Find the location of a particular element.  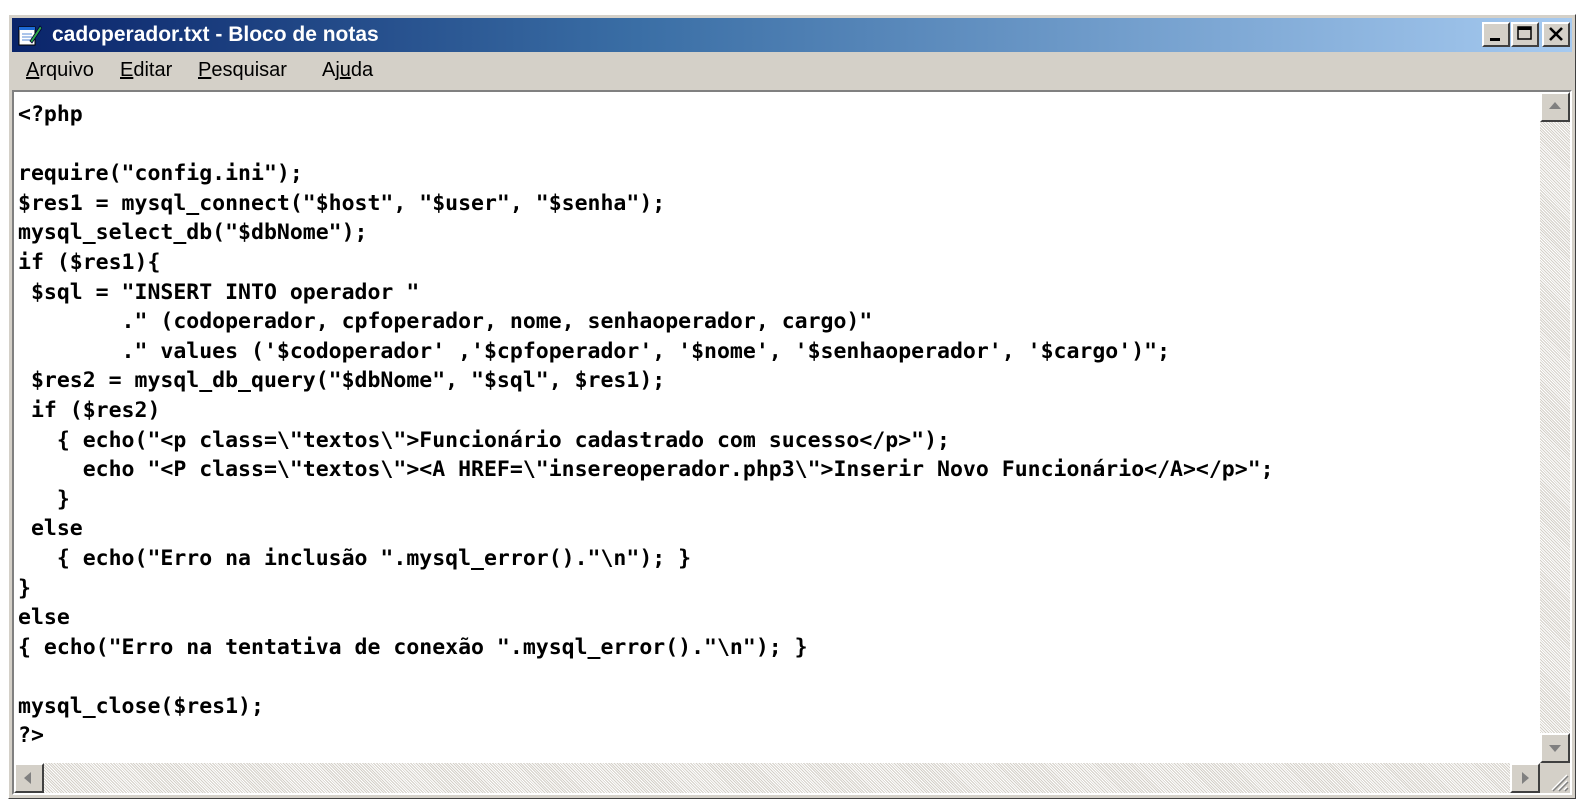

scroll-down-button is located at coordinates (1555, 748).